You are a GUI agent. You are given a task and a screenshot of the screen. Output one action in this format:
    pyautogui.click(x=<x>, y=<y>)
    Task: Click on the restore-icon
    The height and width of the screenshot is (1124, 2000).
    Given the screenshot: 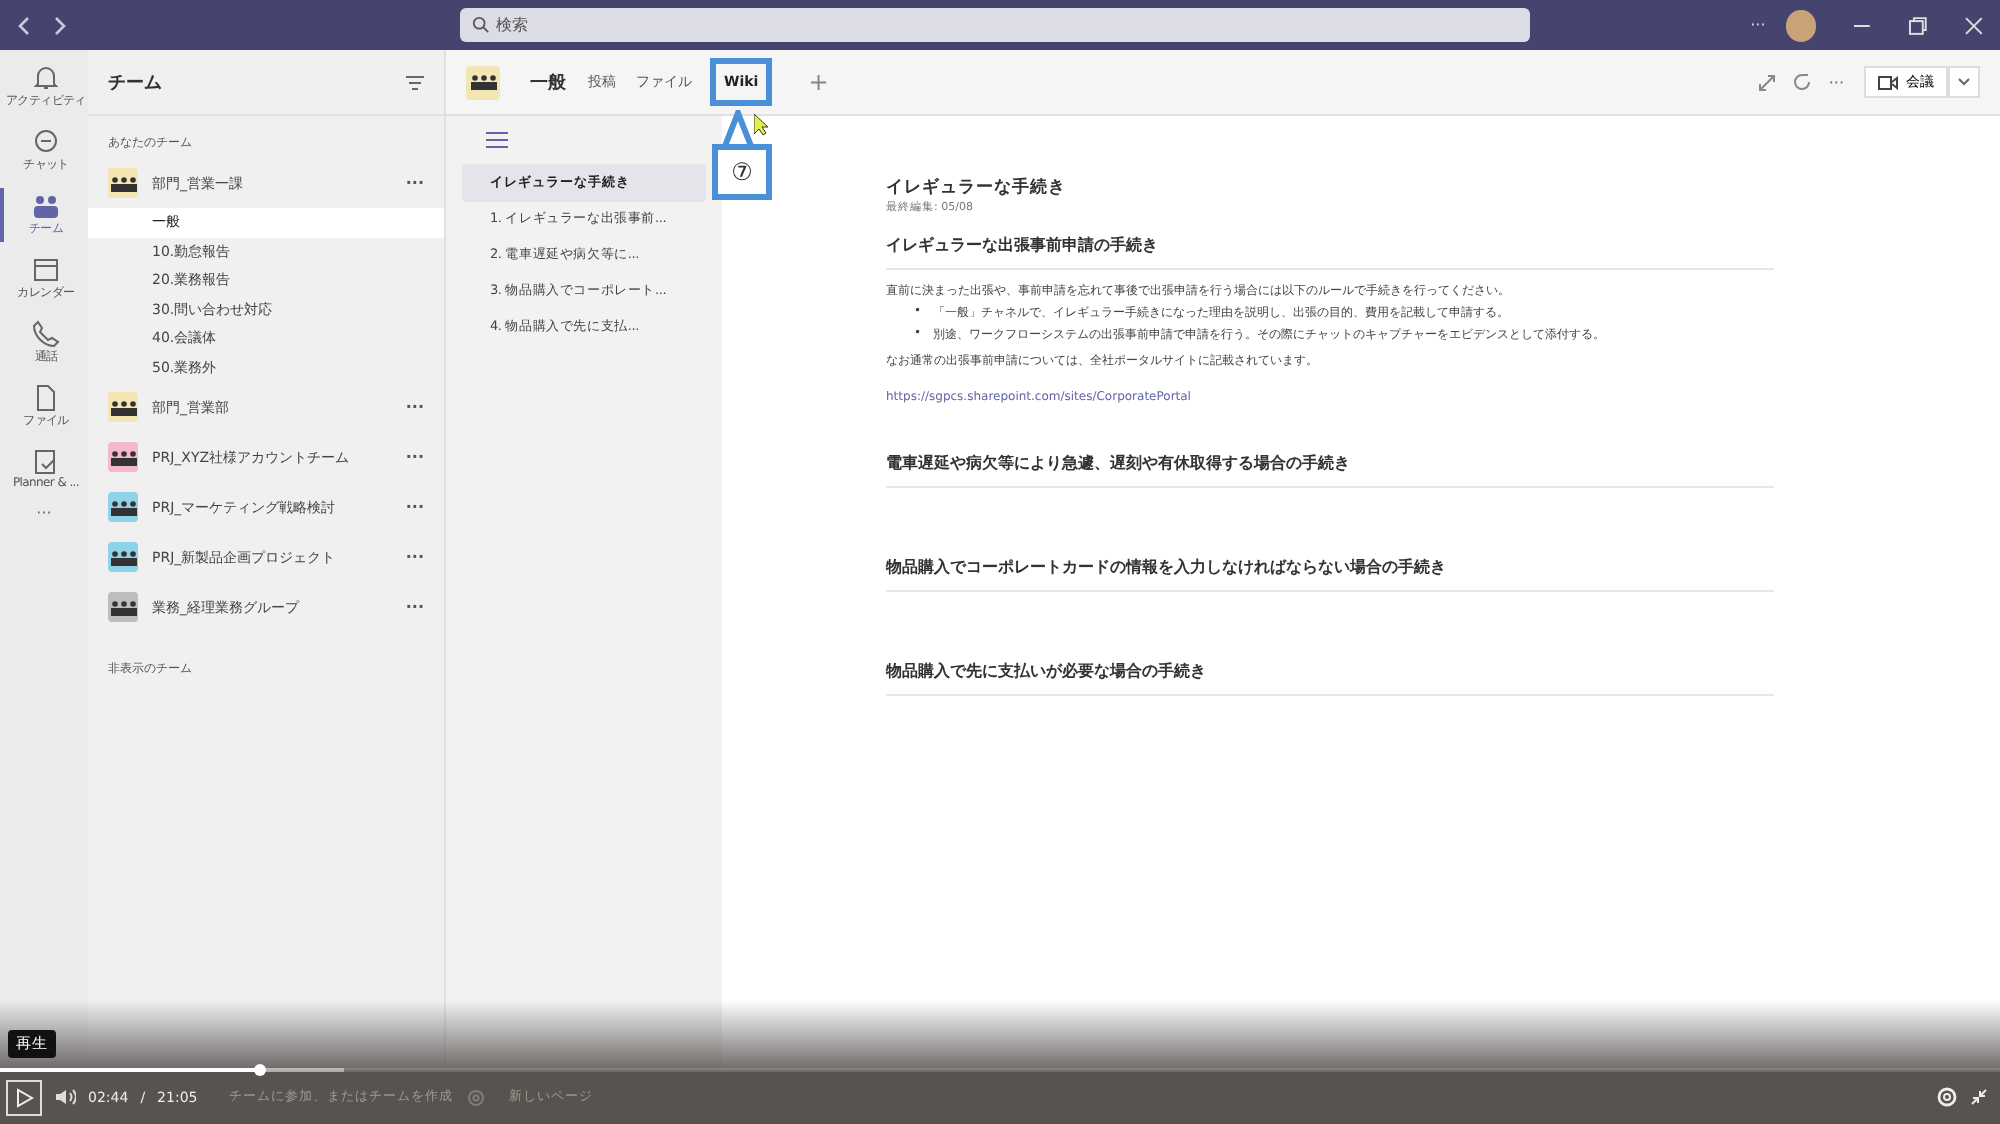 What is the action you would take?
    pyautogui.click(x=1918, y=25)
    